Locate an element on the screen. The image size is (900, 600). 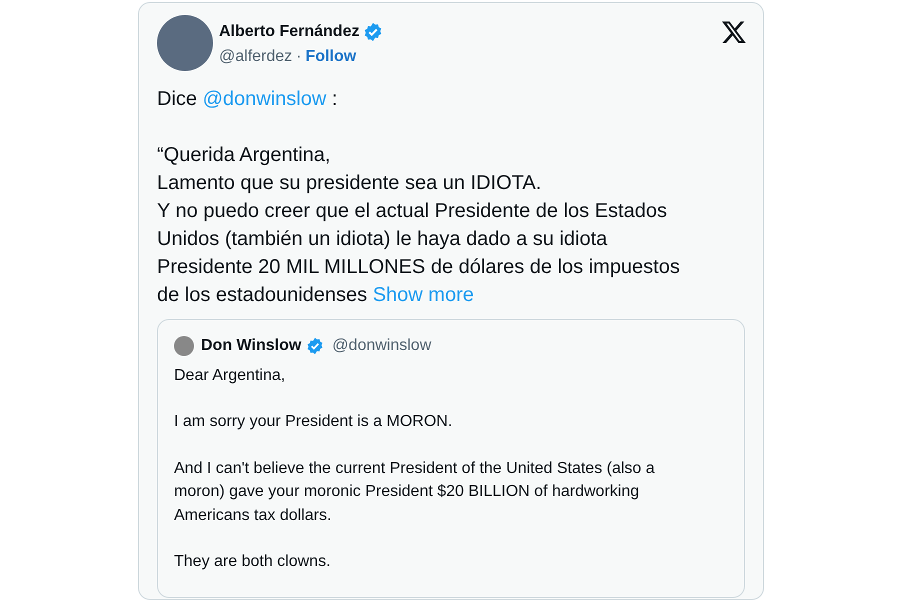
text-link: Show more is located at coordinates (423, 295).